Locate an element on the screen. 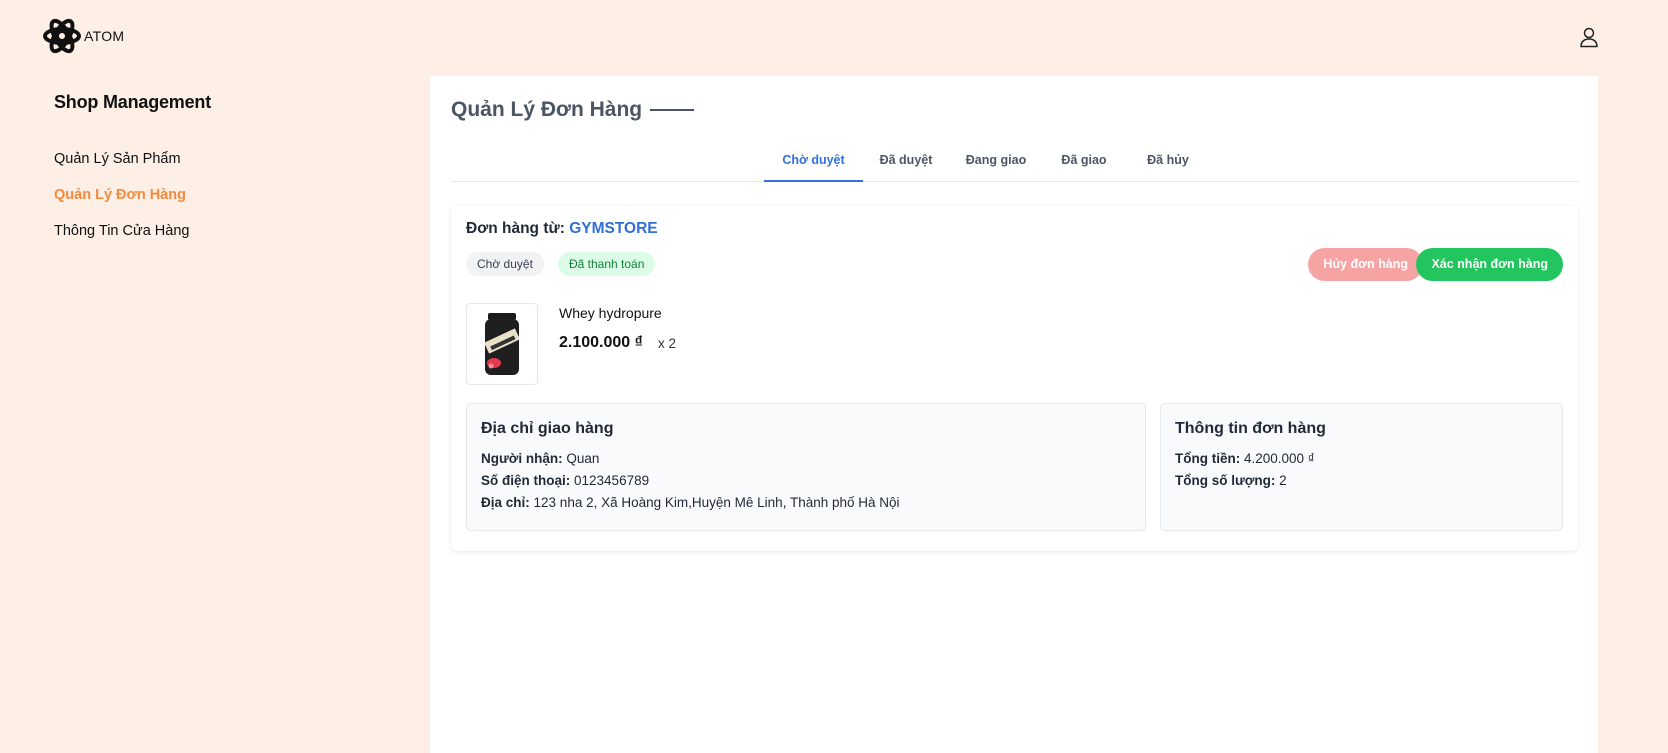 This screenshot has width=1668, height=753. sidebar-item-store-info: Thông Tin Cửa Hàng is located at coordinates (204, 231).